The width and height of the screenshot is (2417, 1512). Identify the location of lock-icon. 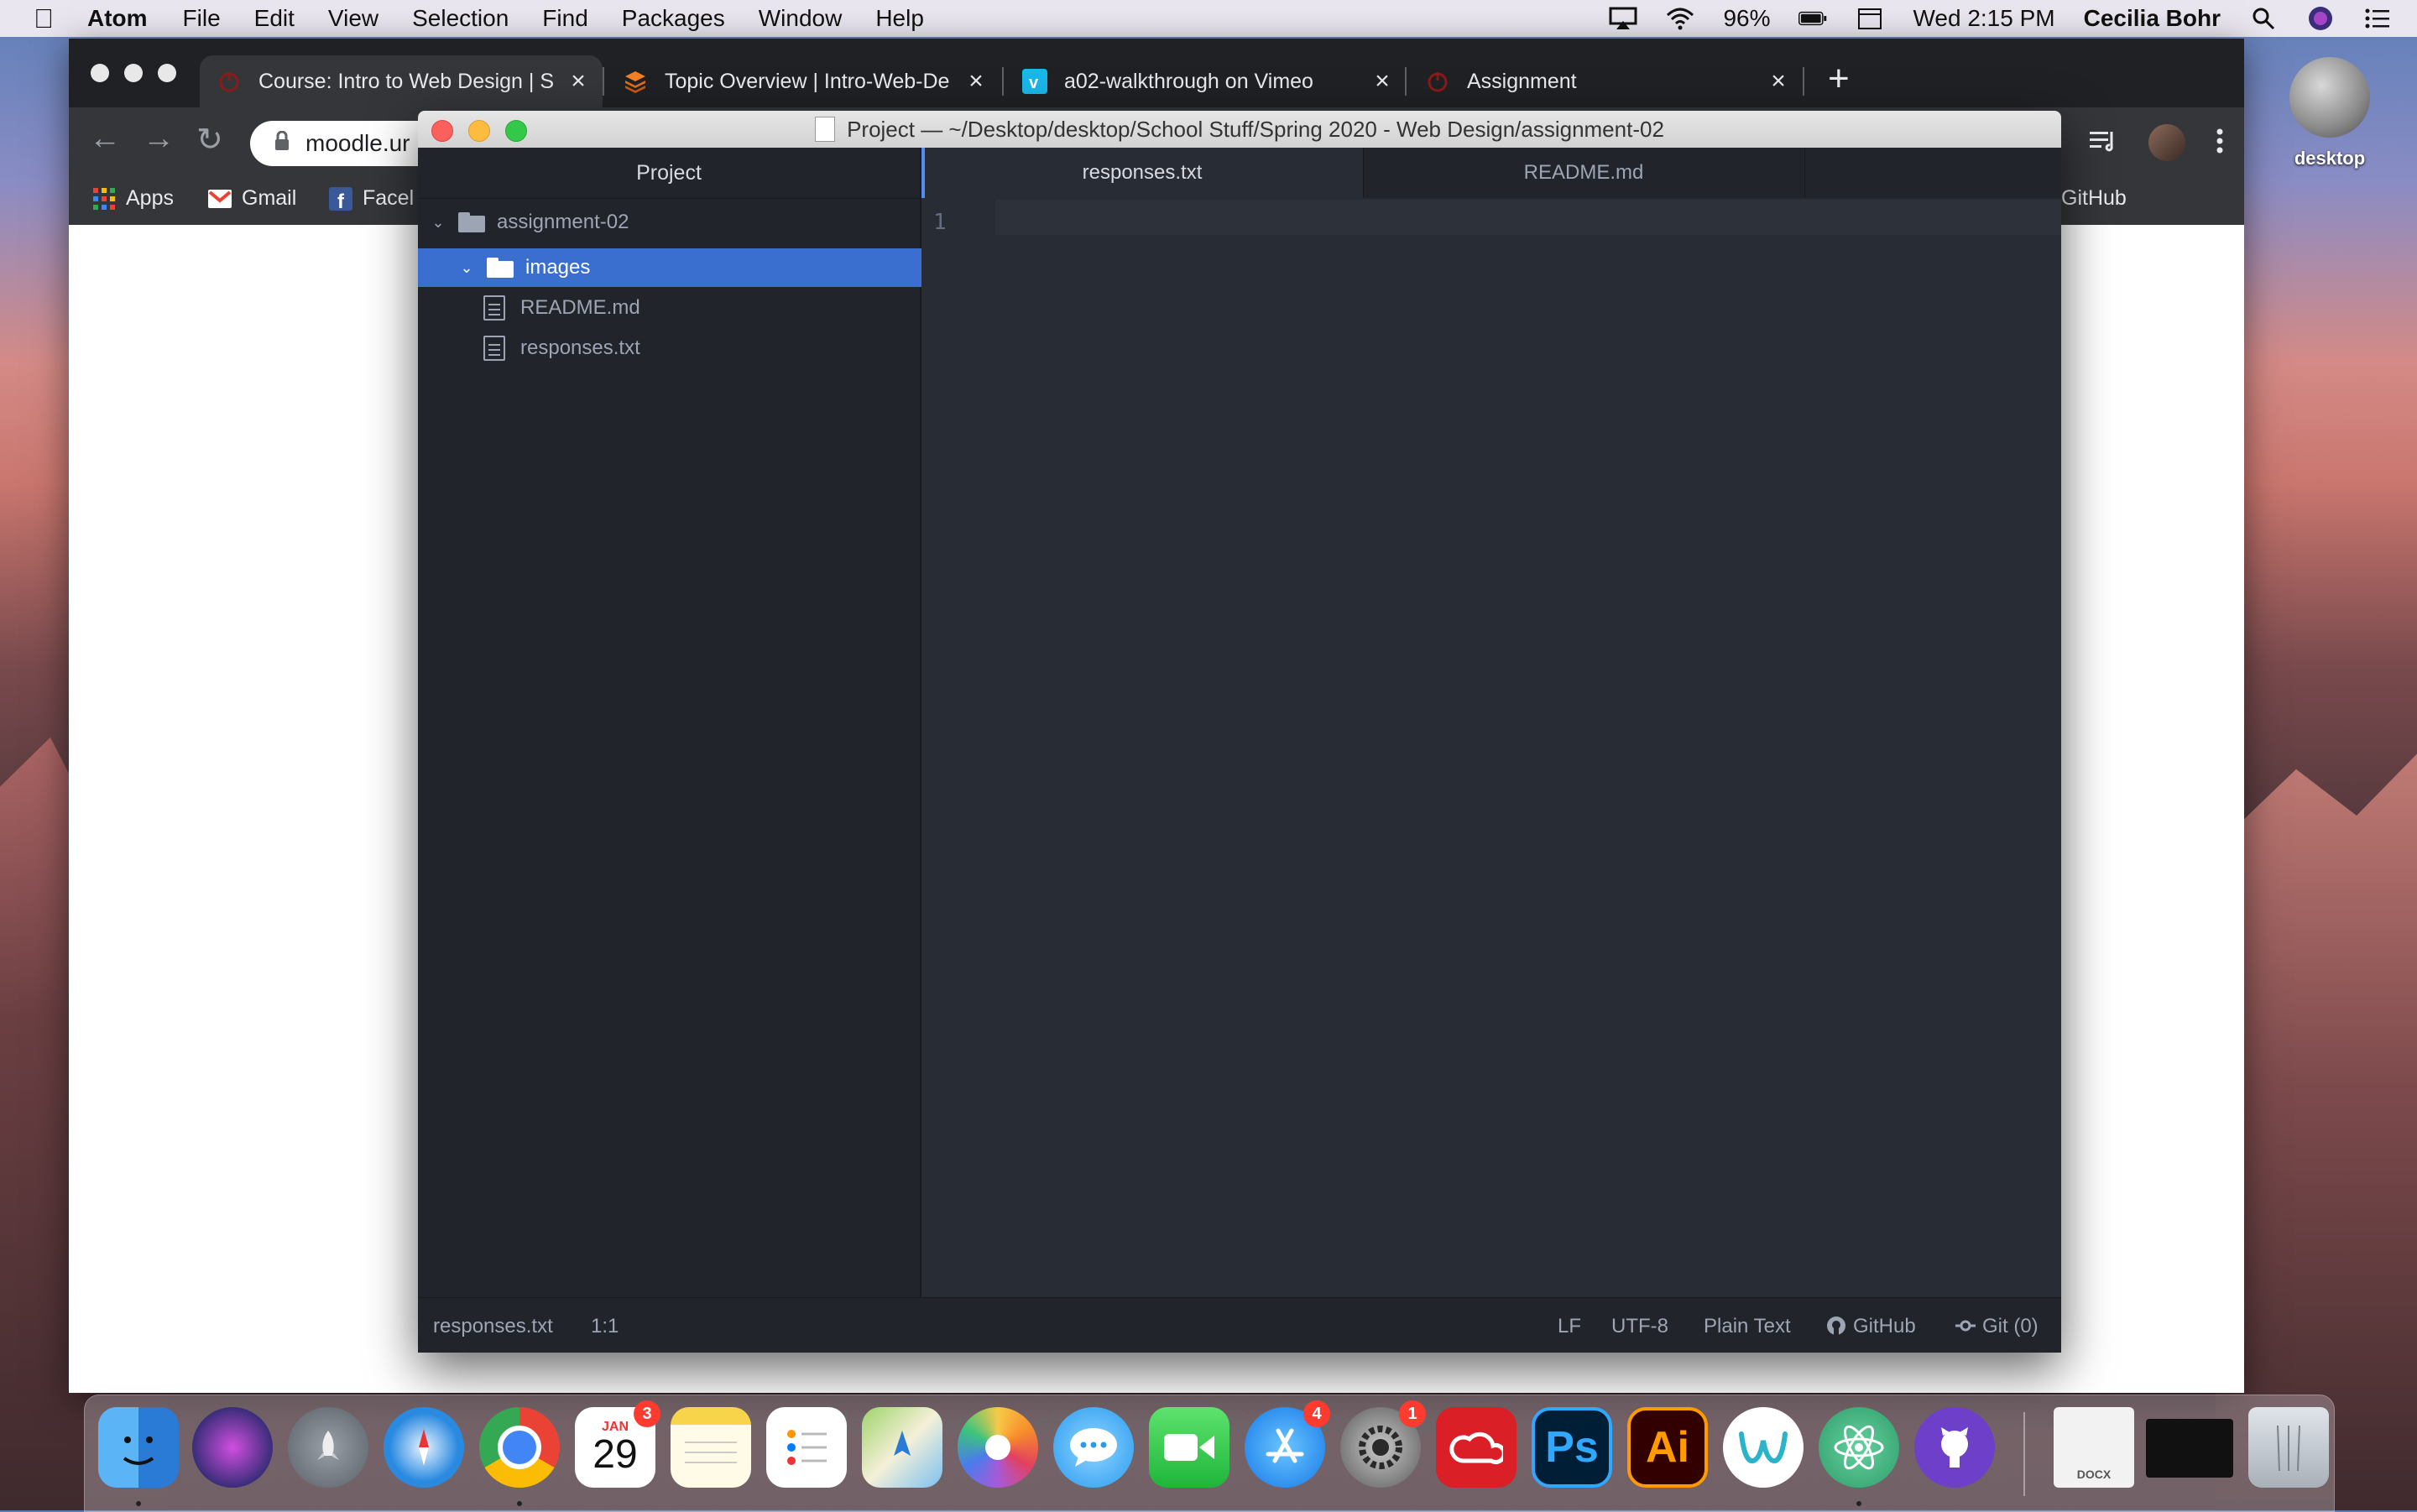
(282, 143).